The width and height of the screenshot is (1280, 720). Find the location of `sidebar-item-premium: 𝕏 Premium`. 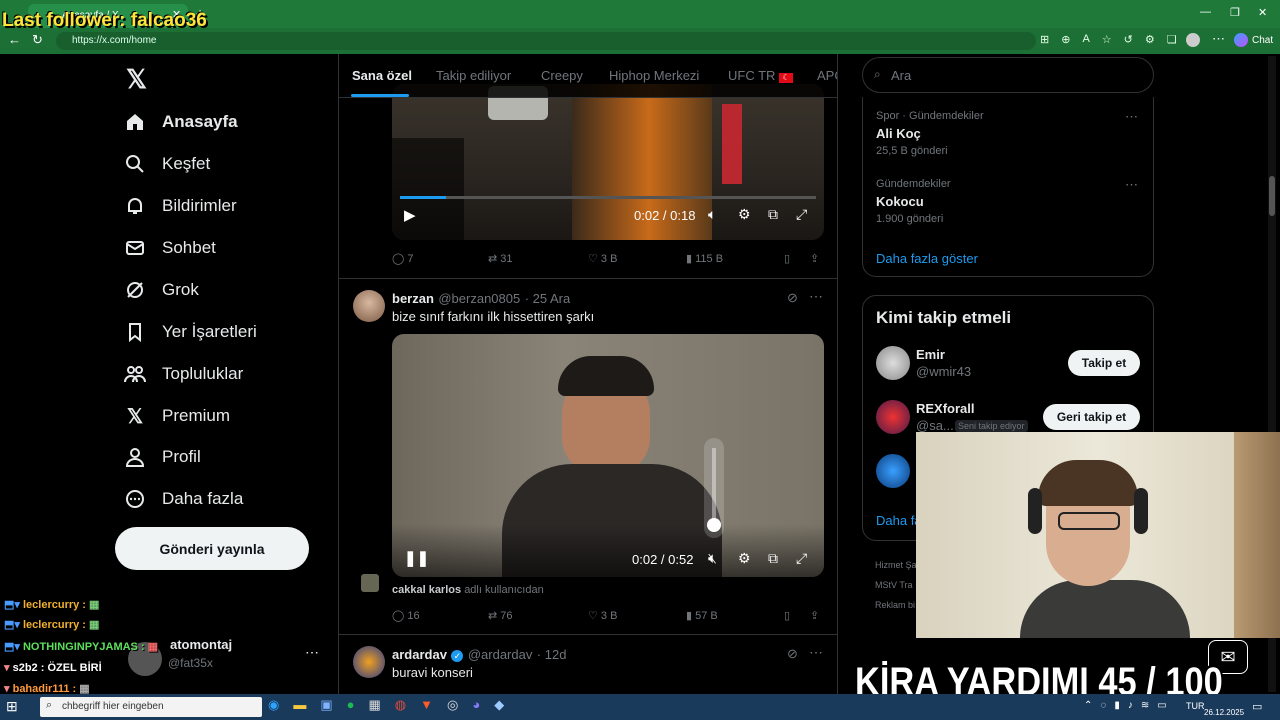

sidebar-item-premium: 𝕏 Premium is located at coordinates (177, 416).